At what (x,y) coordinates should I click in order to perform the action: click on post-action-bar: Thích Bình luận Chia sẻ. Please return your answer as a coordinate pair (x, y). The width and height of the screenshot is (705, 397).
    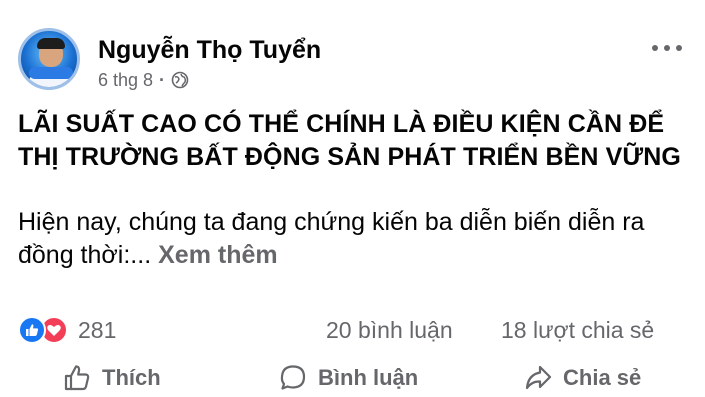
    Looking at the image, I should click on (353, 378).